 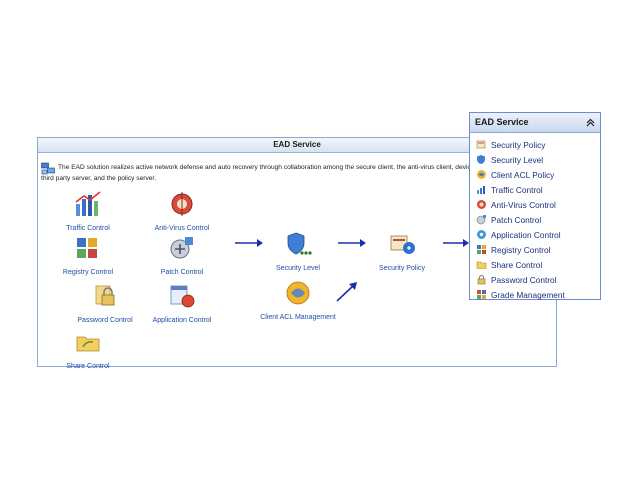 I want to click on node-label: Application Control, so click(x=182, y=320).